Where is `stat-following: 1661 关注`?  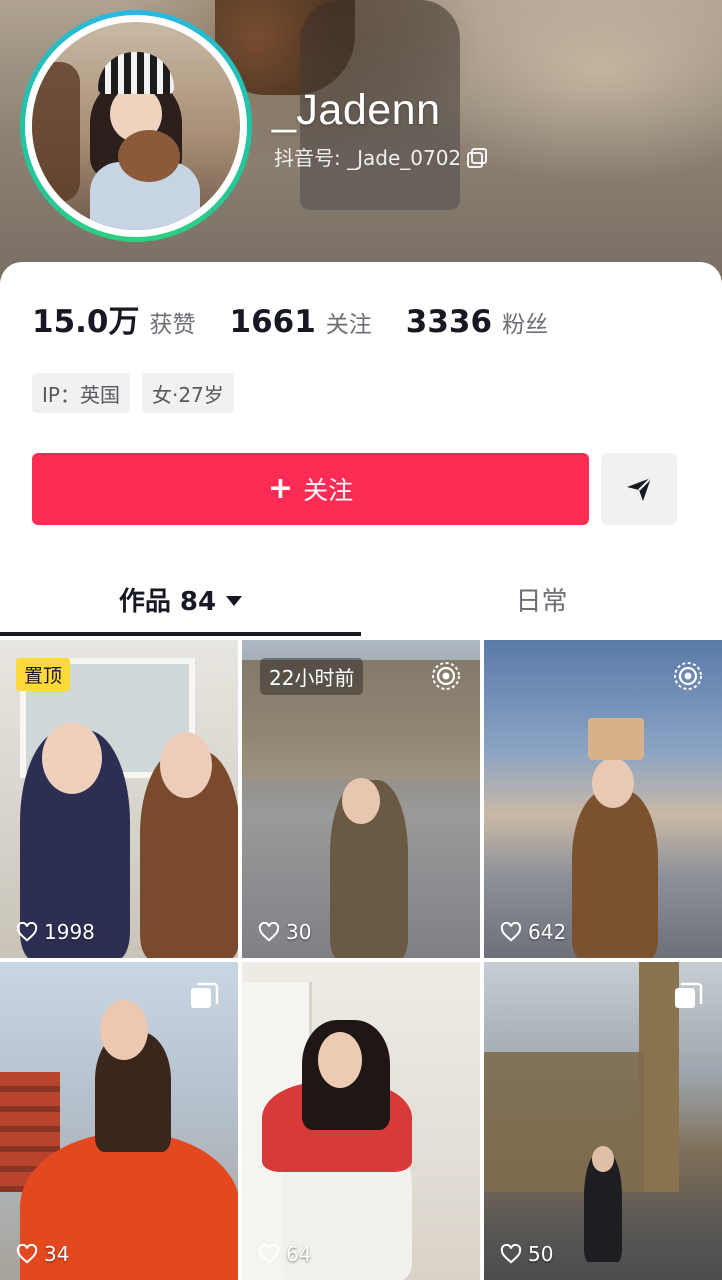
stat-following: 1661 关注 is located at coordinates (301, 322).